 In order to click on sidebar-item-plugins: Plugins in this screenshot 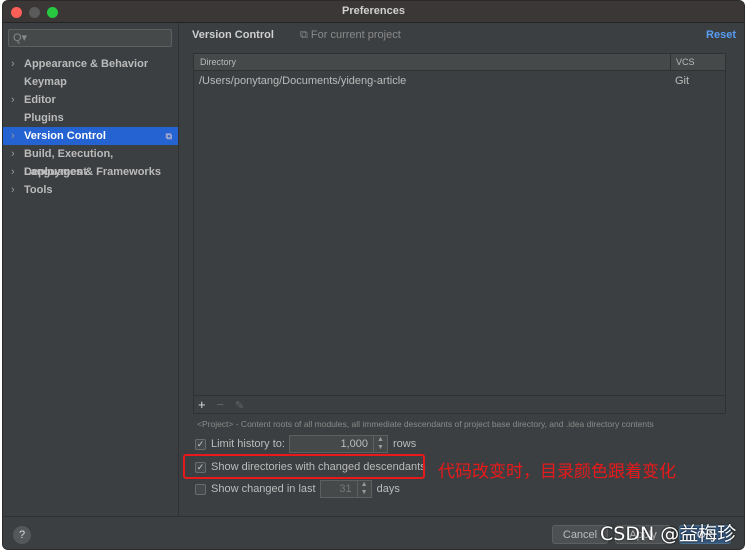, I will do `click(90, 118)`.